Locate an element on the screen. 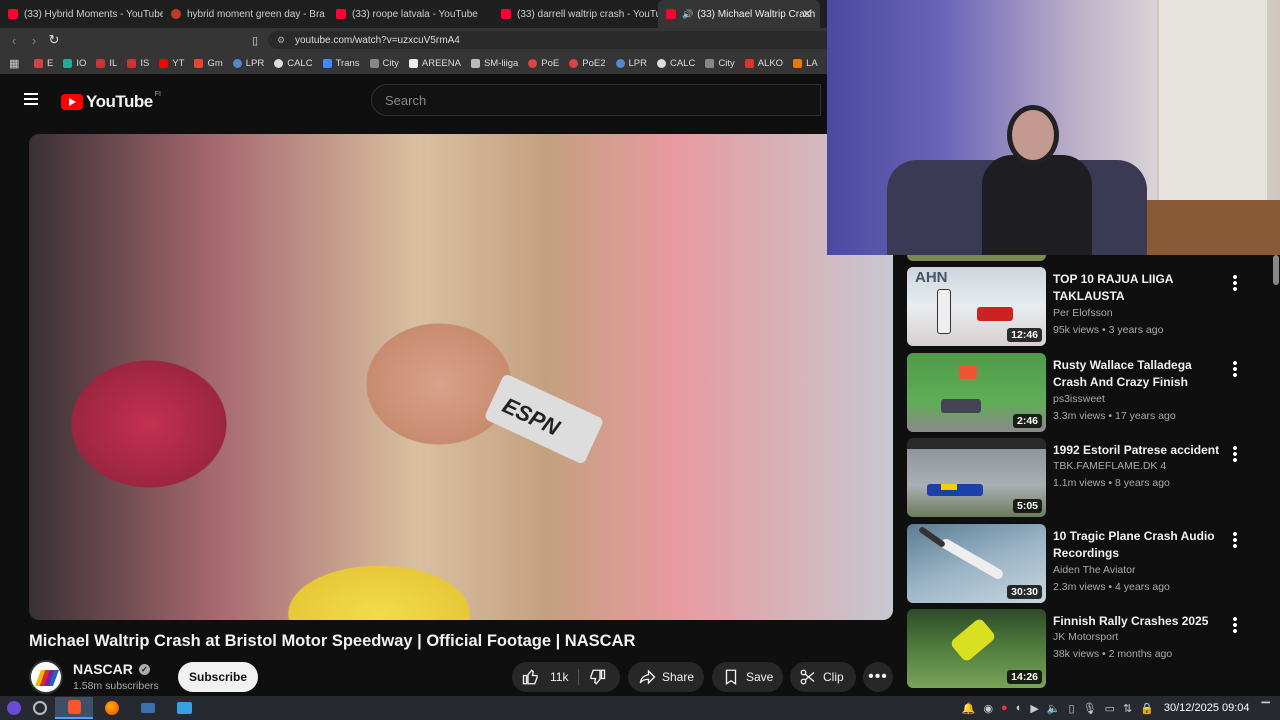  bookmark-label: IS is located at coordinates (145, 63).